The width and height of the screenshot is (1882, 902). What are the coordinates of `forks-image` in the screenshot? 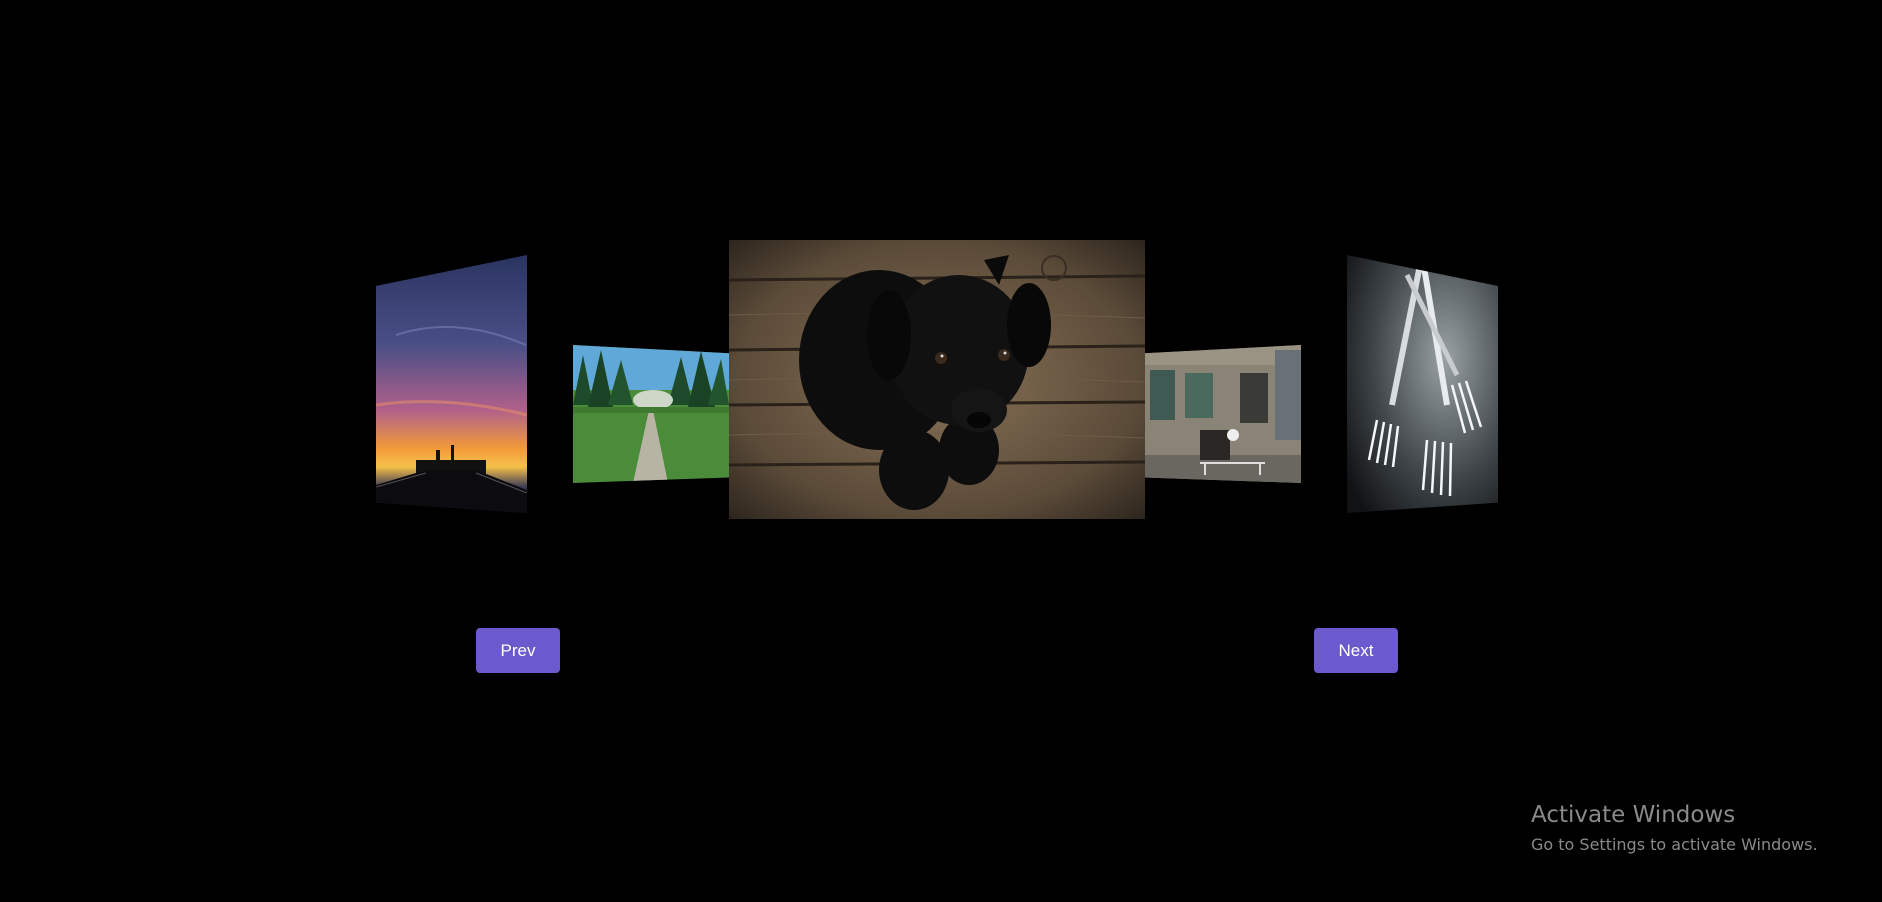 It's located at (1422, 384).